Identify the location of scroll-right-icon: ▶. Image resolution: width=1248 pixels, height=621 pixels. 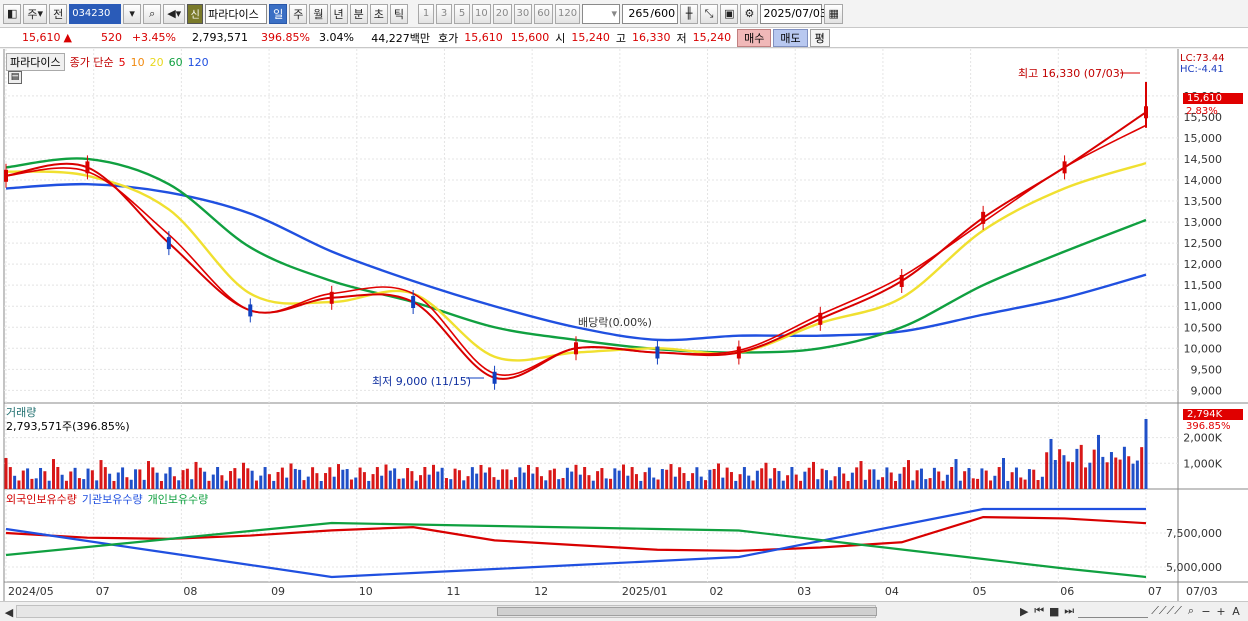
(1024, 611).